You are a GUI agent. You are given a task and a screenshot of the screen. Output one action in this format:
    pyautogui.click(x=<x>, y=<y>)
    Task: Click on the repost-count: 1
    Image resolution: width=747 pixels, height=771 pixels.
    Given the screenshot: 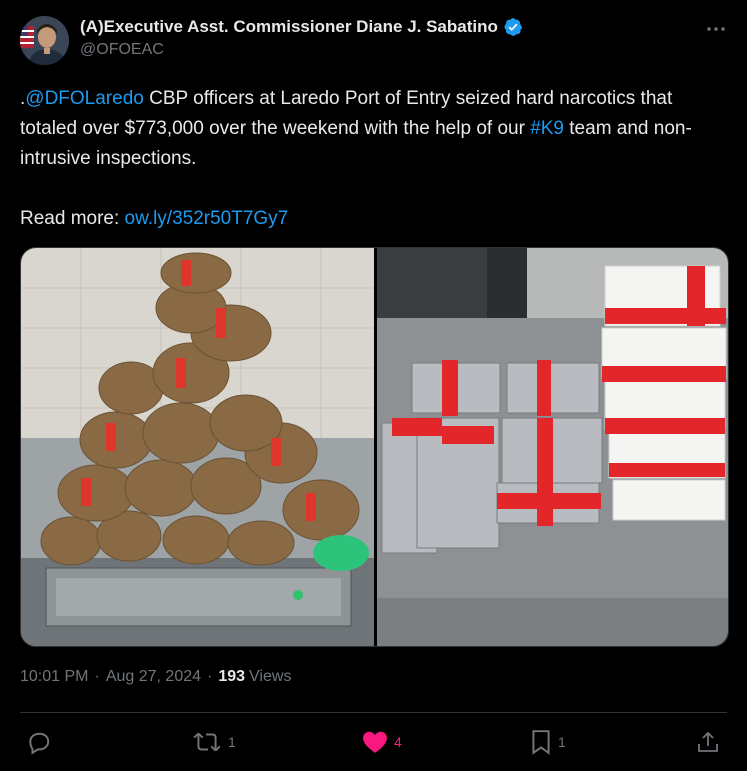 What is the action you would take?
    pyautogui.click(x=232, y=742)
    